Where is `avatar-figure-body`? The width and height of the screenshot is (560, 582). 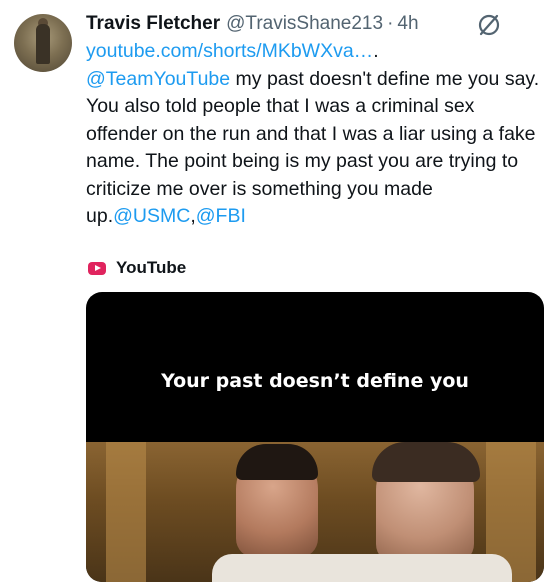
avatar-figure-body is located at coordinates (43, 44).